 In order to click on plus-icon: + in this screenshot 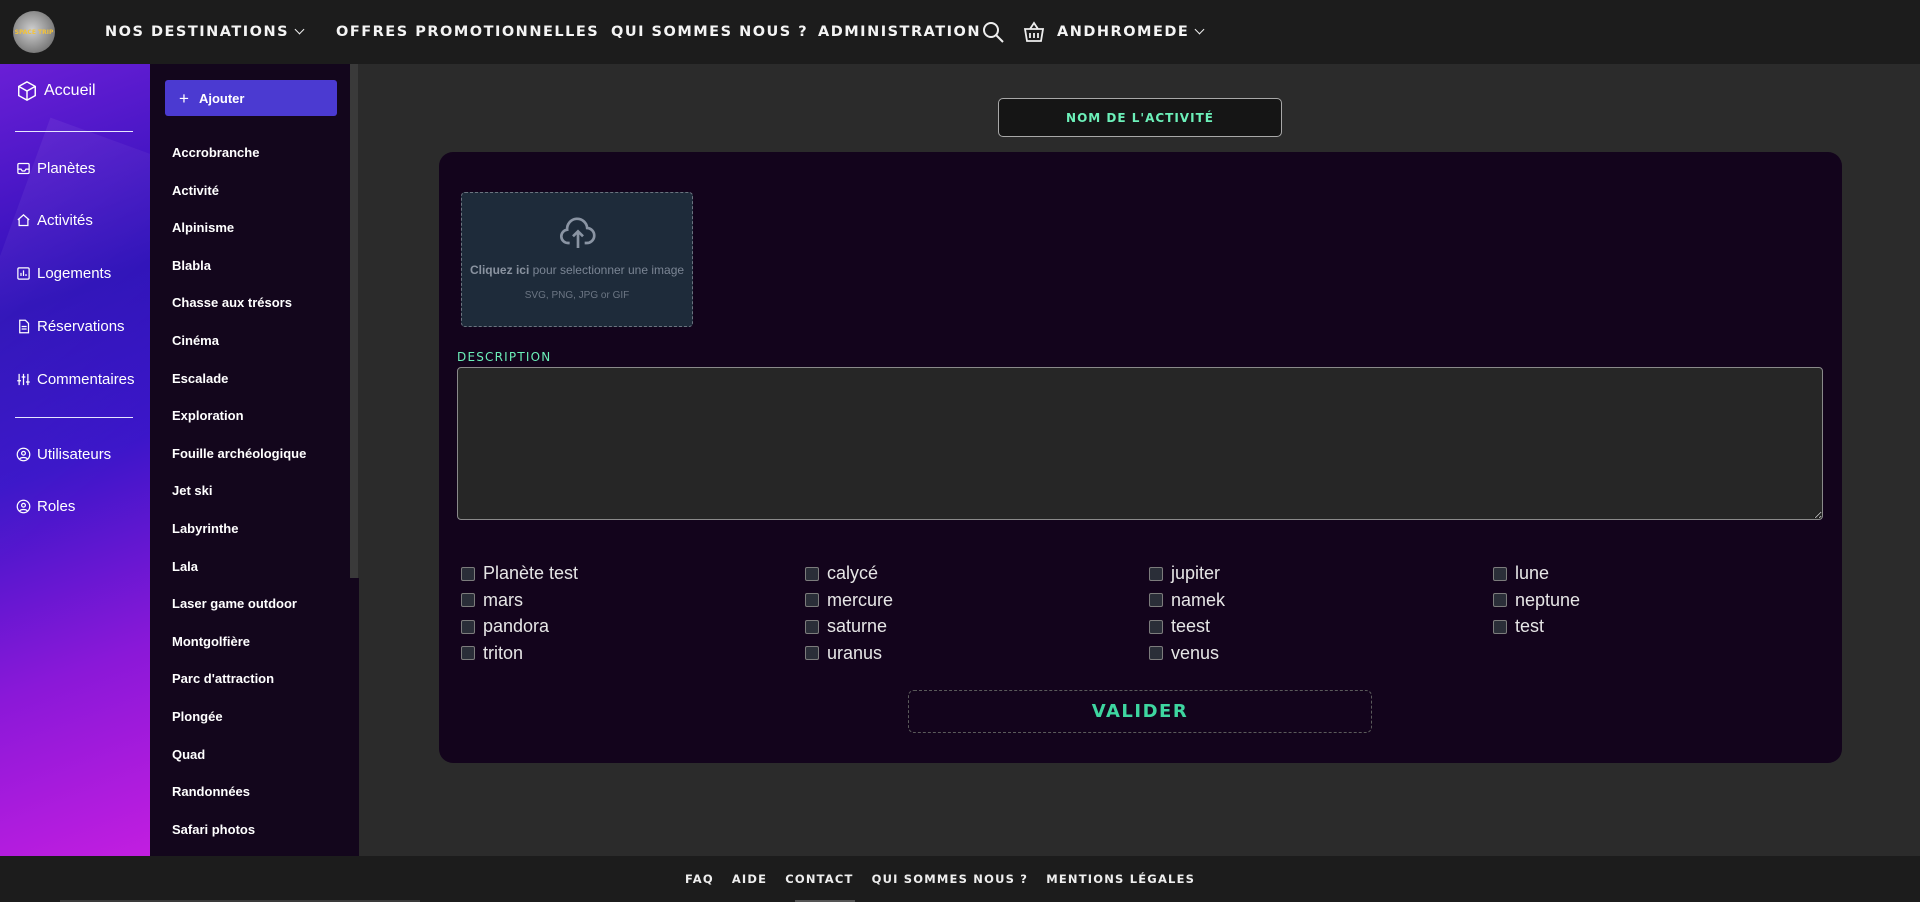, I will do `click(184, 98)`.